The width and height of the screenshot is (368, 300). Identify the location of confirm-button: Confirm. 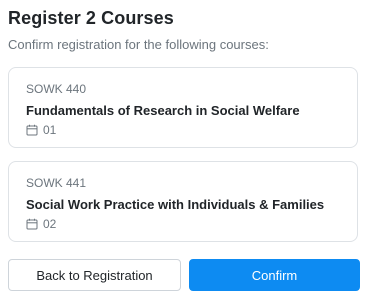
(274, 275).